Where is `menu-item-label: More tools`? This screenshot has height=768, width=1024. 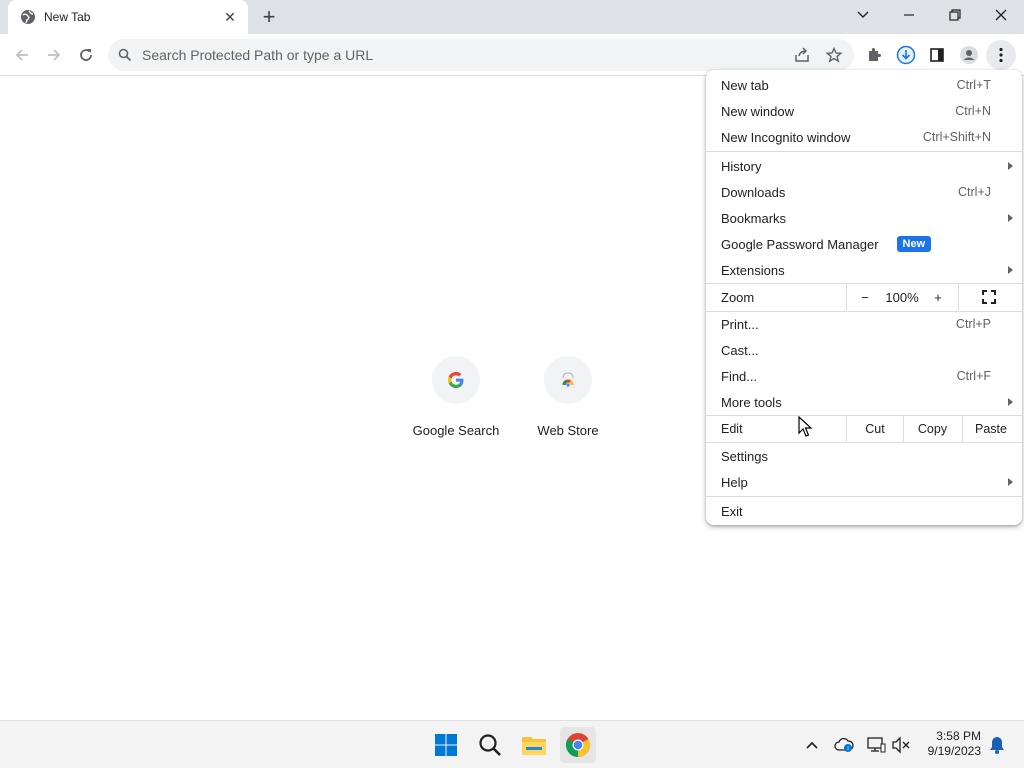
menu-item-label: More tools is located at coordinates (751, 402).